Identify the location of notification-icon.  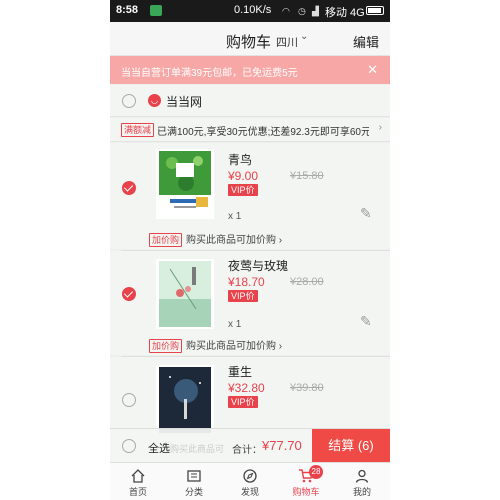
(156, 10).